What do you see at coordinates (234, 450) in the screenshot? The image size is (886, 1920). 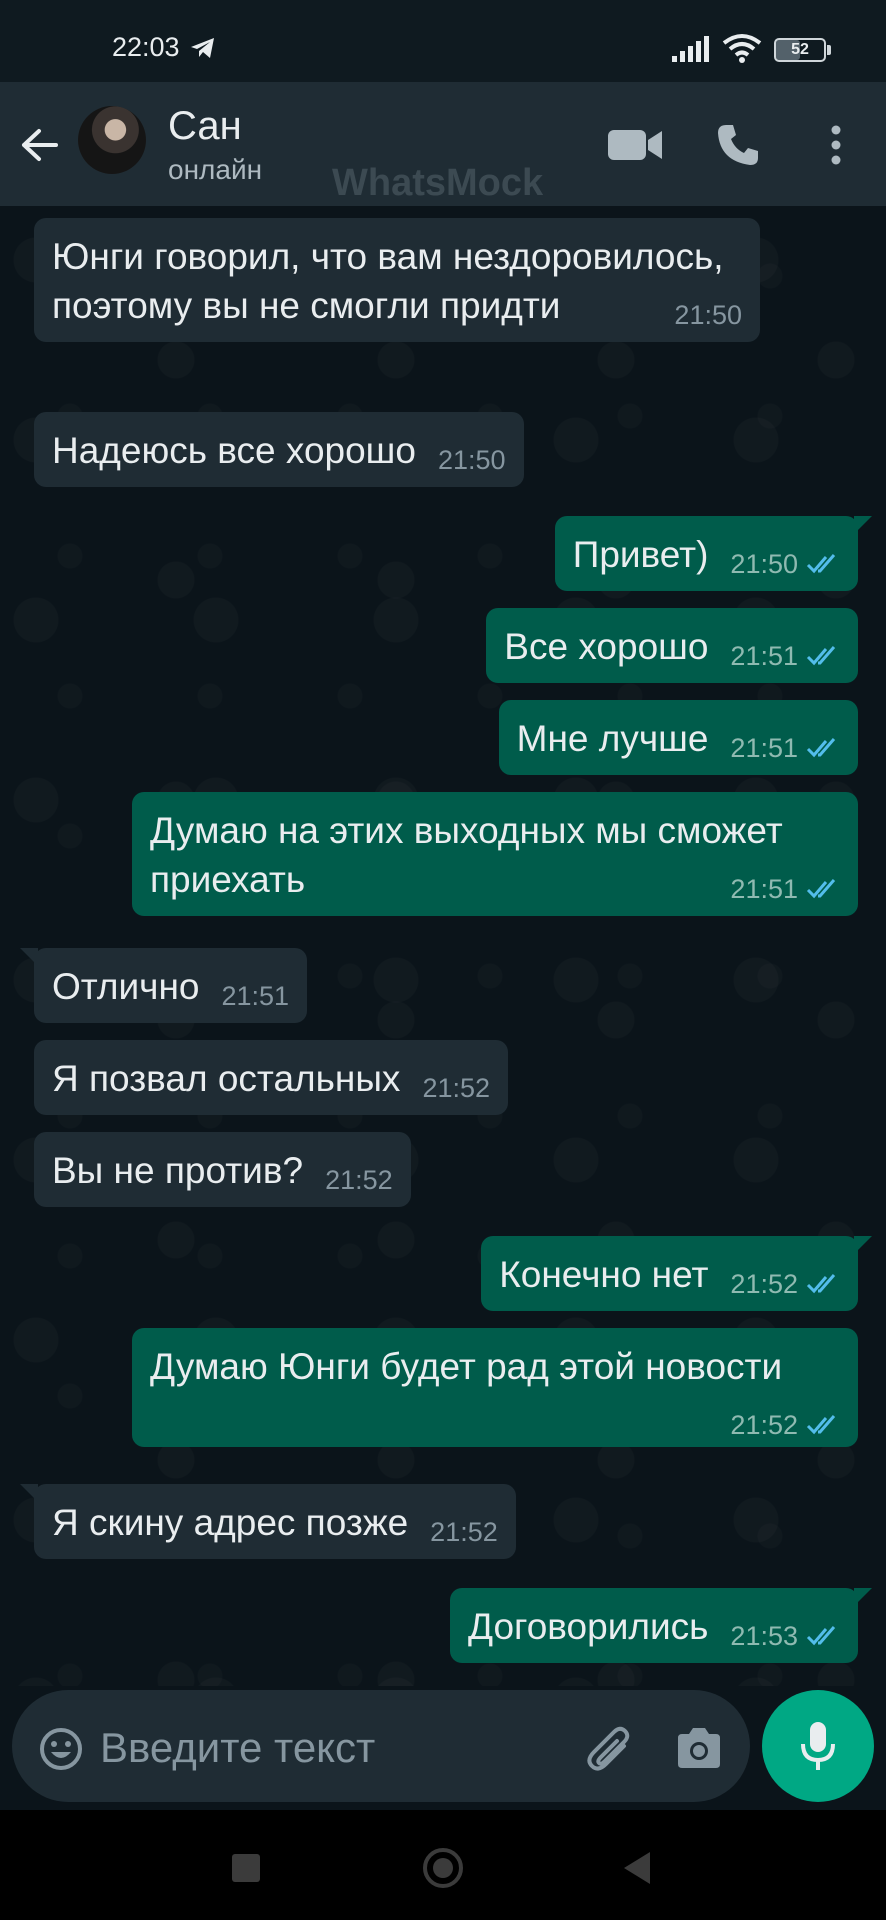 I see `message-text: Надеюсь все хорошо` at bounding box center [234, 450].